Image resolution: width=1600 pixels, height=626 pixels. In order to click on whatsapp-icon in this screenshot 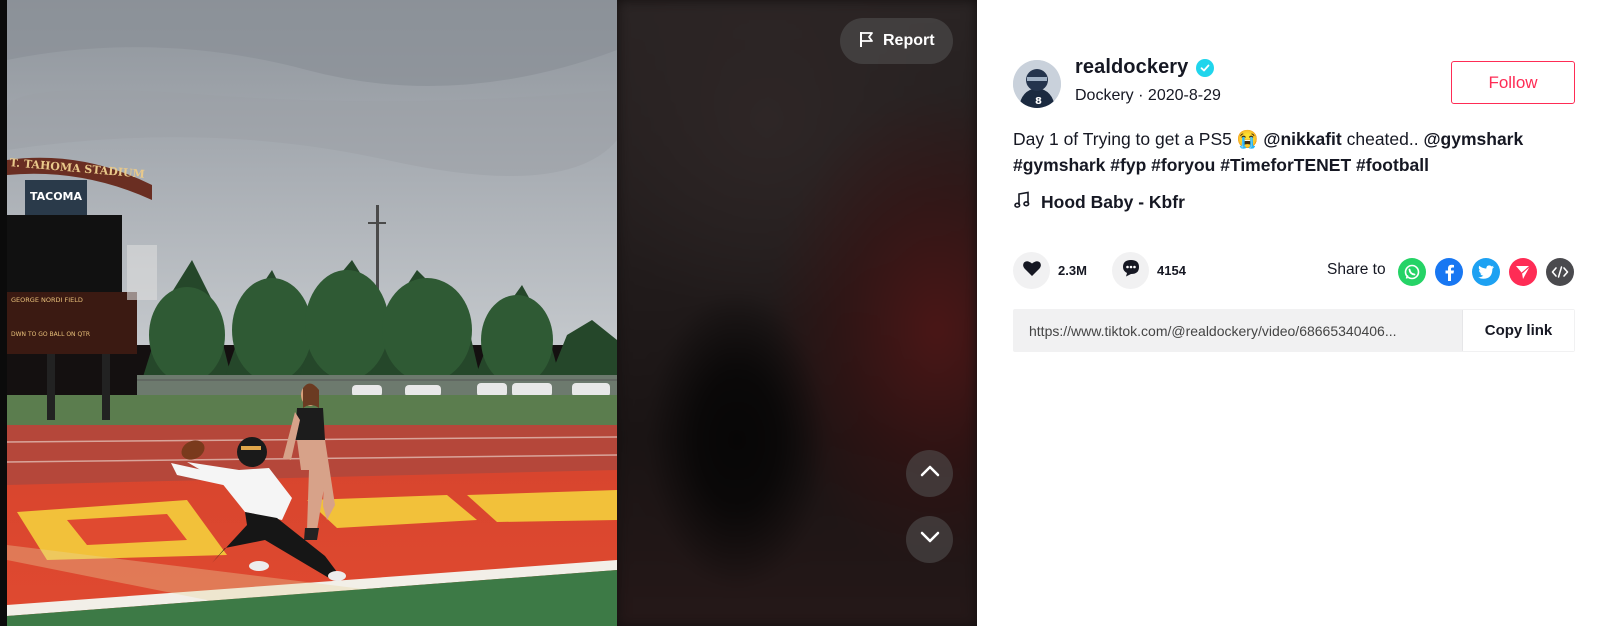, I will do `click(1412, 272)`.